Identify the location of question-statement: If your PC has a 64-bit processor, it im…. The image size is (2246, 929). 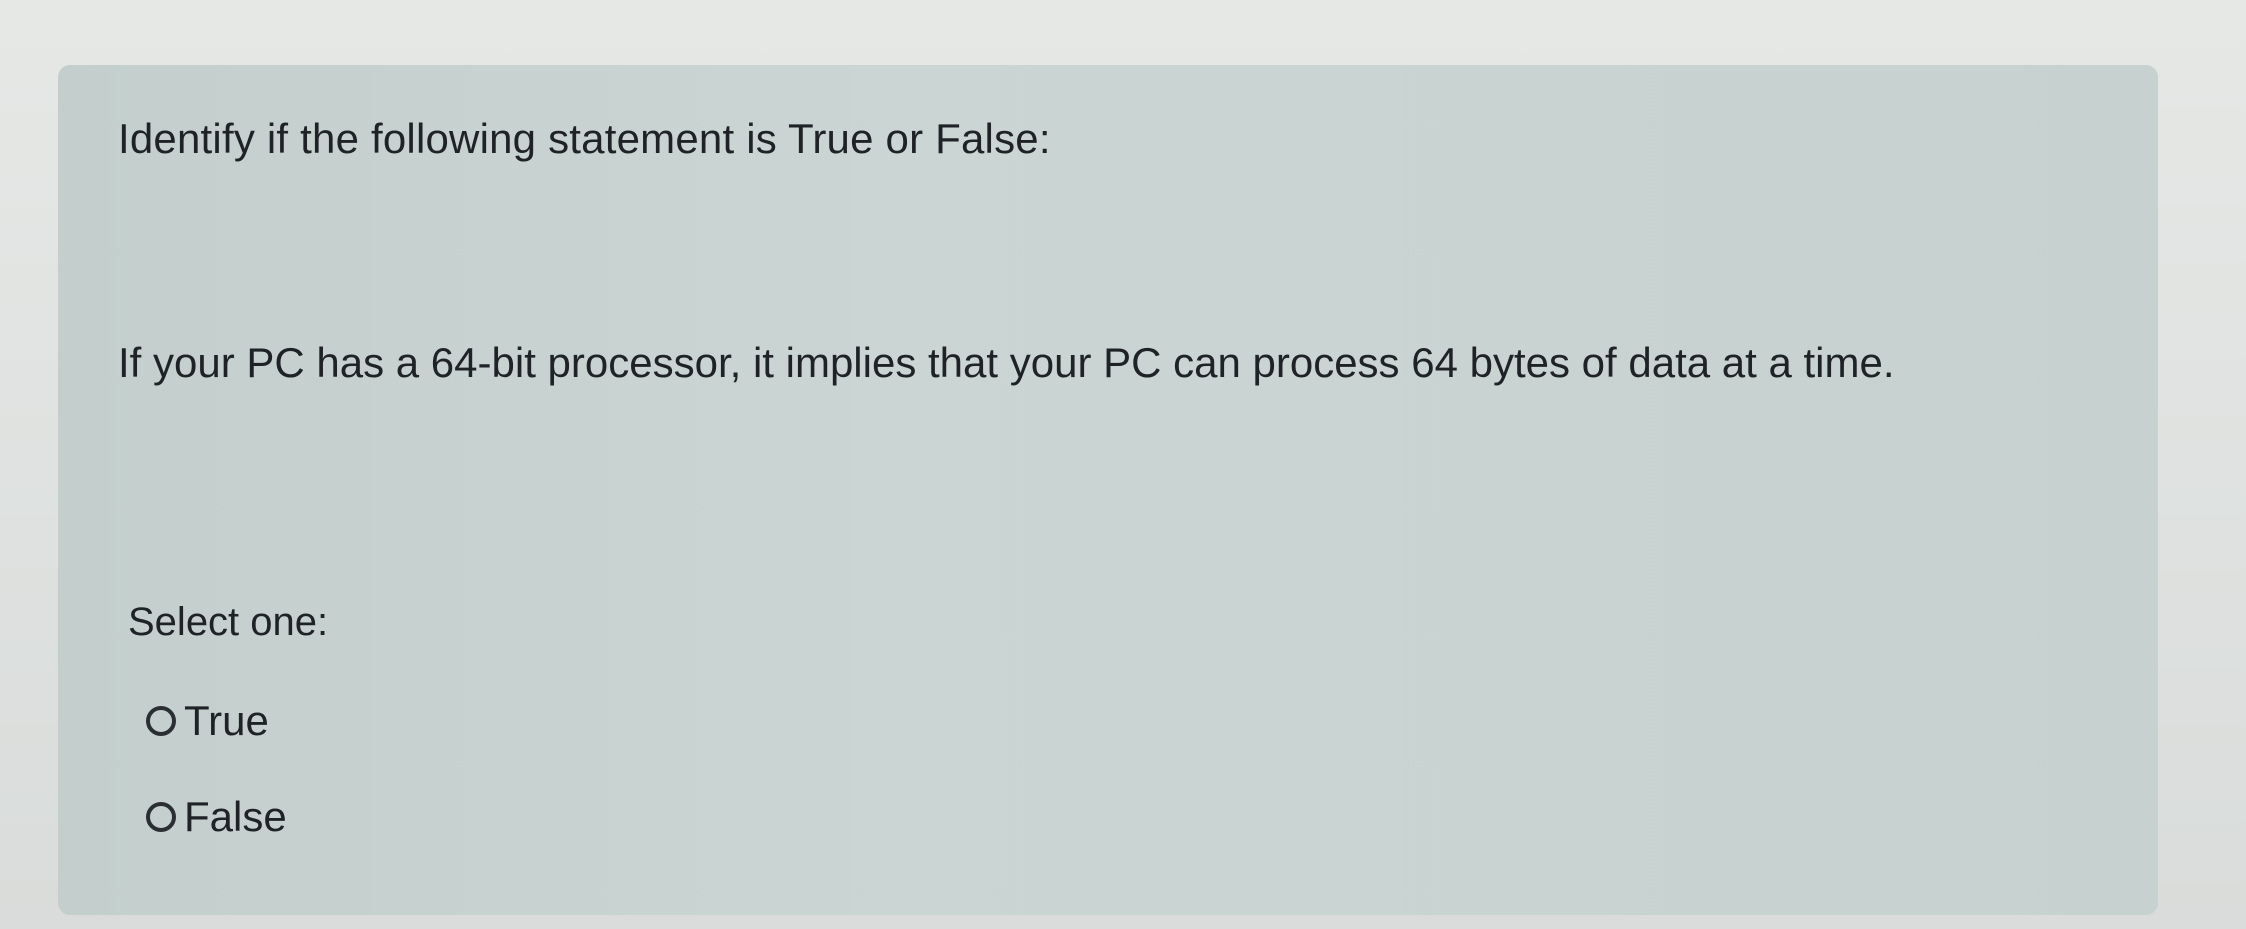
(1006, 362).